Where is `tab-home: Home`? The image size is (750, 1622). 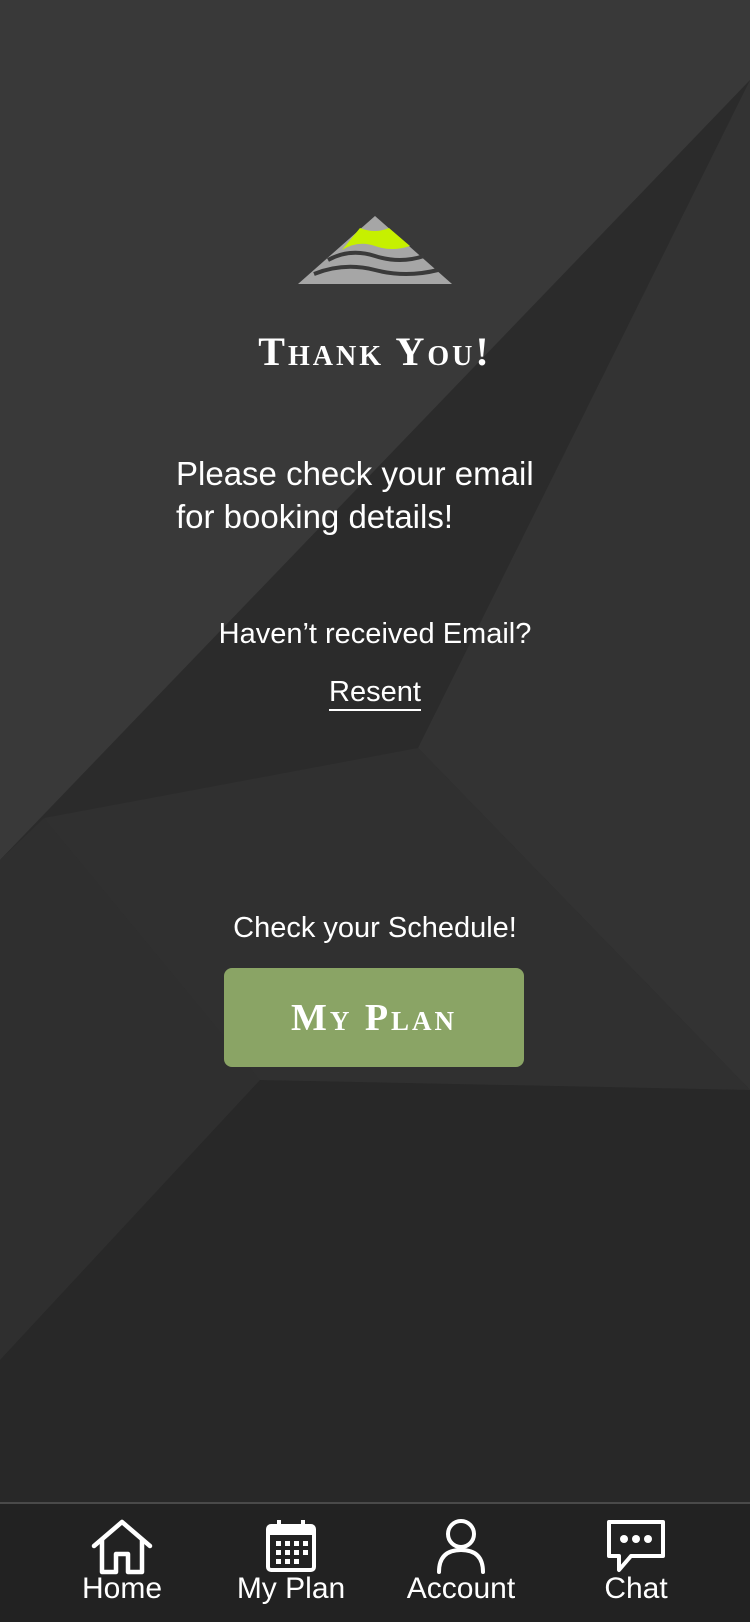
tab-home: Home is located at coordinates (122, 1563).